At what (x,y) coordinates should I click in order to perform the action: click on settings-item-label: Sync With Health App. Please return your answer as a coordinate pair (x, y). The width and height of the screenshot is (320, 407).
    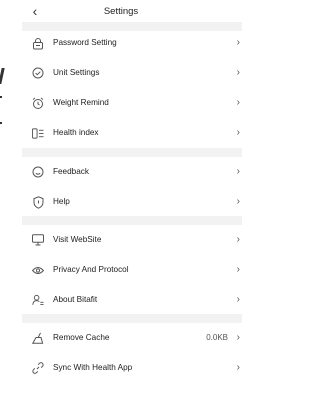
    Looking at the image, I should click on (93, 367).